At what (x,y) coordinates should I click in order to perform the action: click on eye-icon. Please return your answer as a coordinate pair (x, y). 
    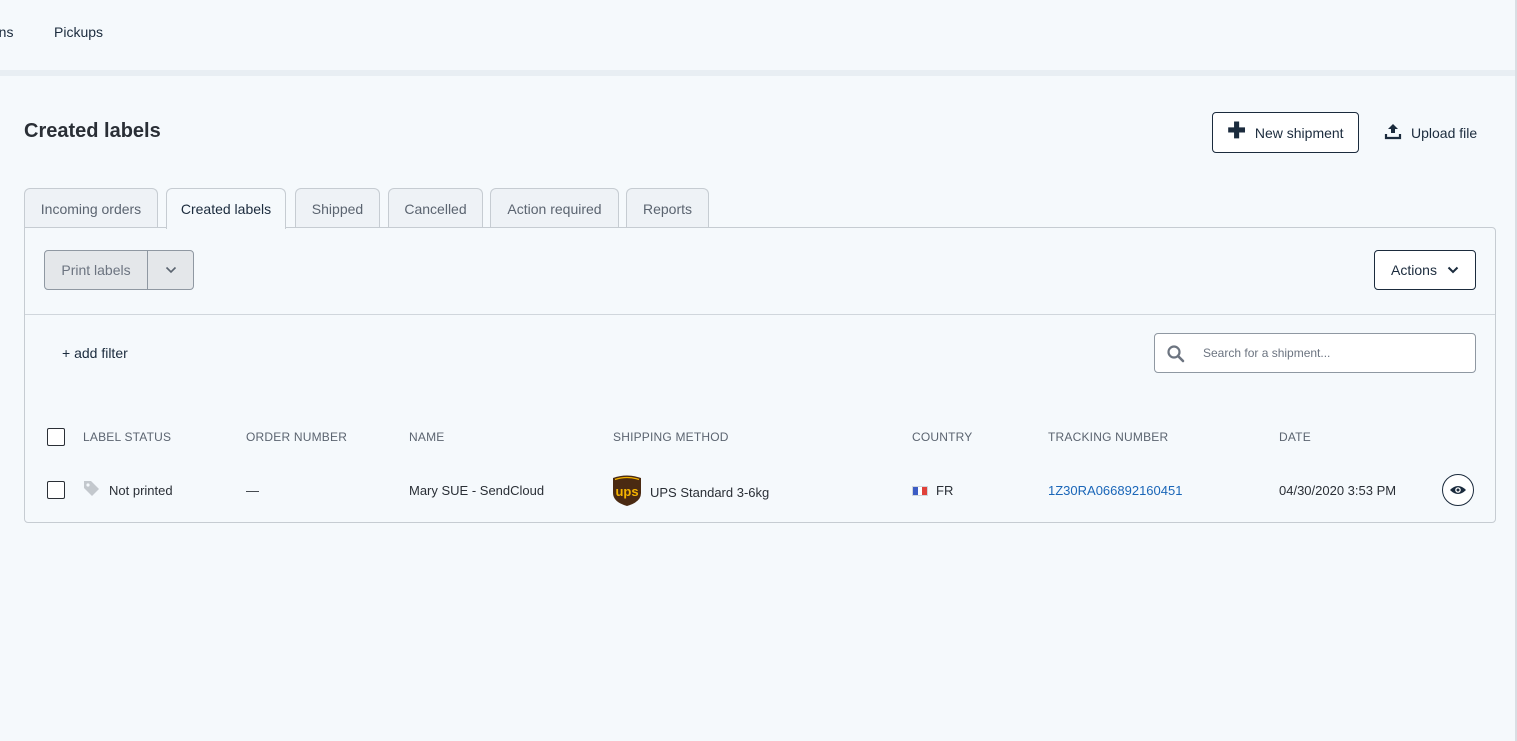
    Looking at the image, I should click on (1458, 490).